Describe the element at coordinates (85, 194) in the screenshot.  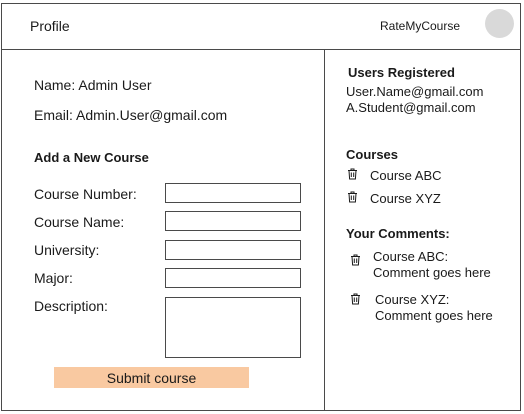
I see `course-number-label: Course Number:` at that location.